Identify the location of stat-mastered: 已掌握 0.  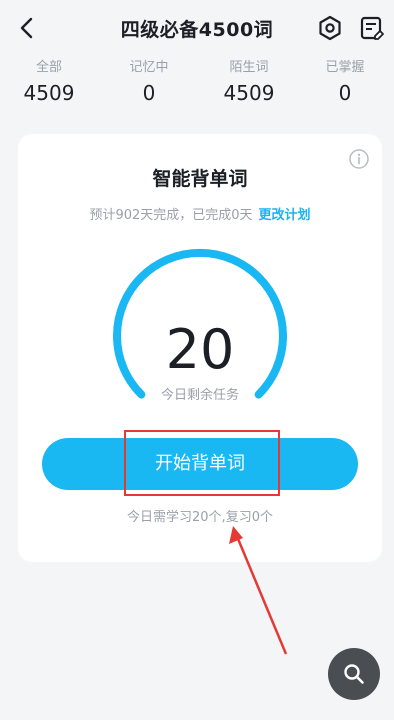
(345, 83).